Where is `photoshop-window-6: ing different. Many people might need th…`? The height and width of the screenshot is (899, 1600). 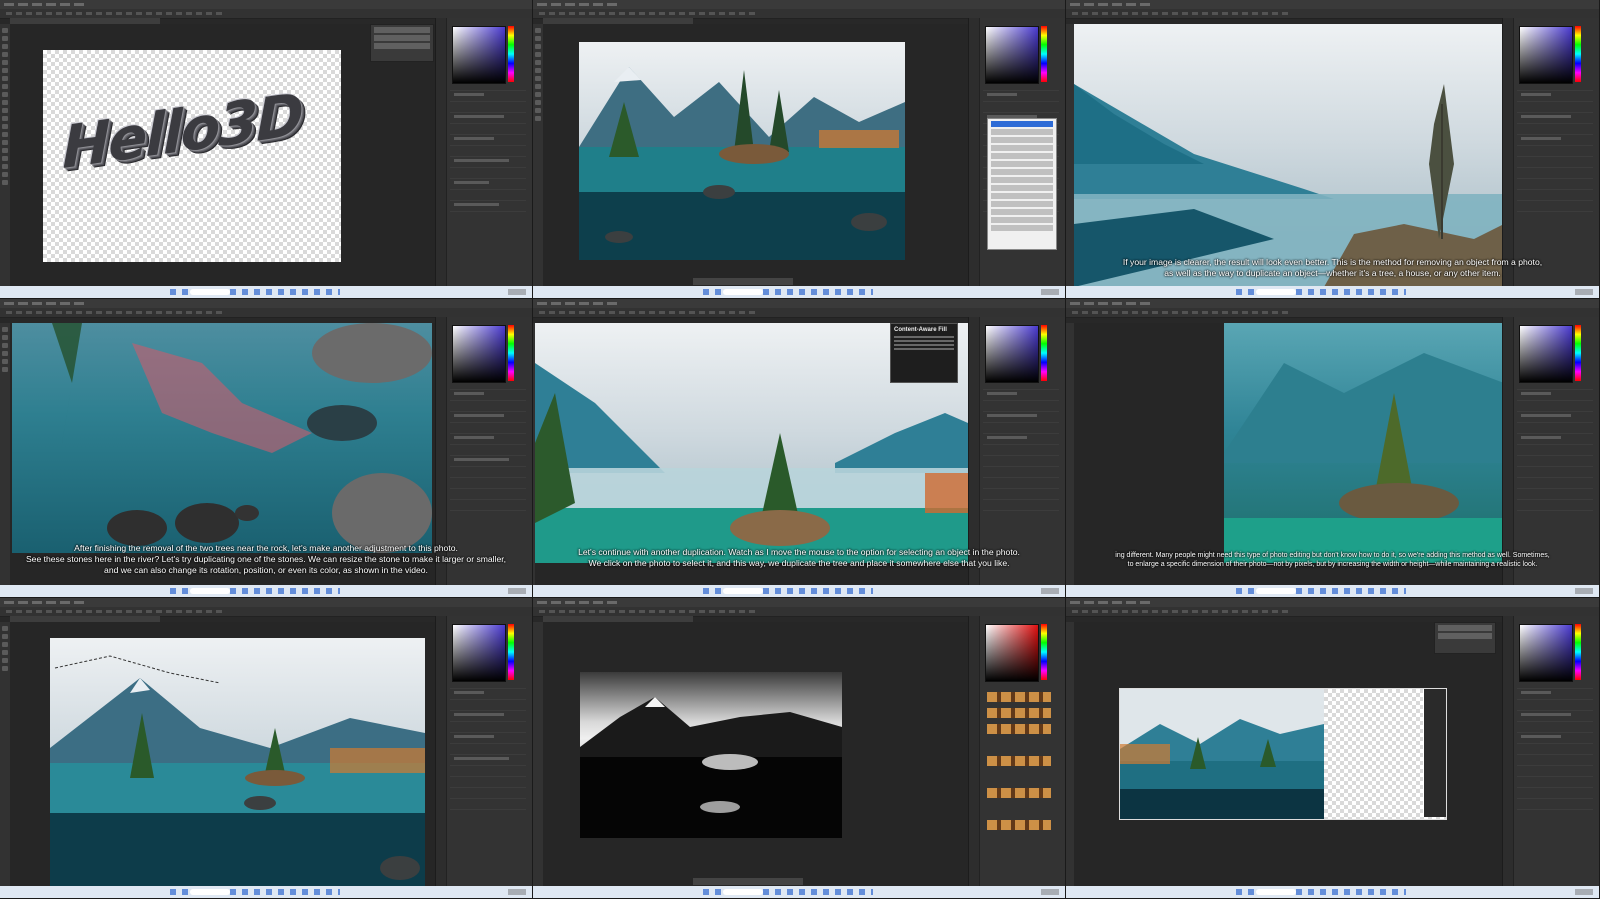
photoshop-window-6: ing different. Many people might need th… is located at coordinates (1333, 448).